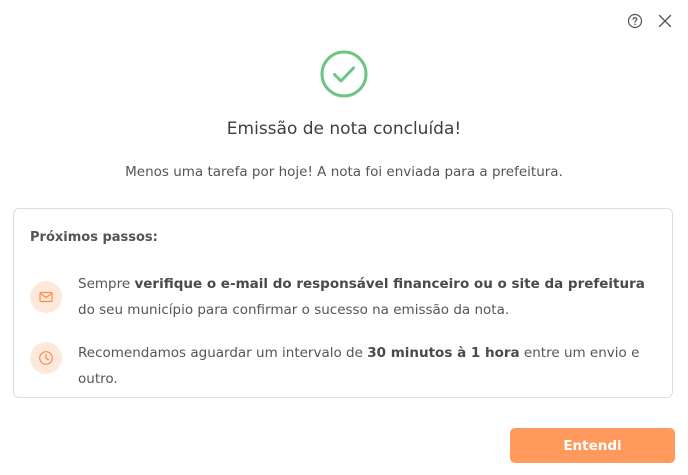 The height and width of the screenshot is (475, 688). I want to click on next-steps-title: Próximos passos:, so click(94, 237).